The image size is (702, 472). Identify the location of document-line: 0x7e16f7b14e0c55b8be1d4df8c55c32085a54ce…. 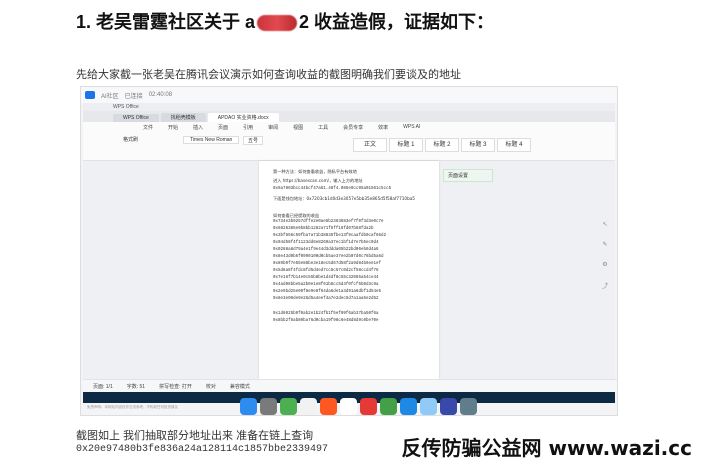
(326, 278).